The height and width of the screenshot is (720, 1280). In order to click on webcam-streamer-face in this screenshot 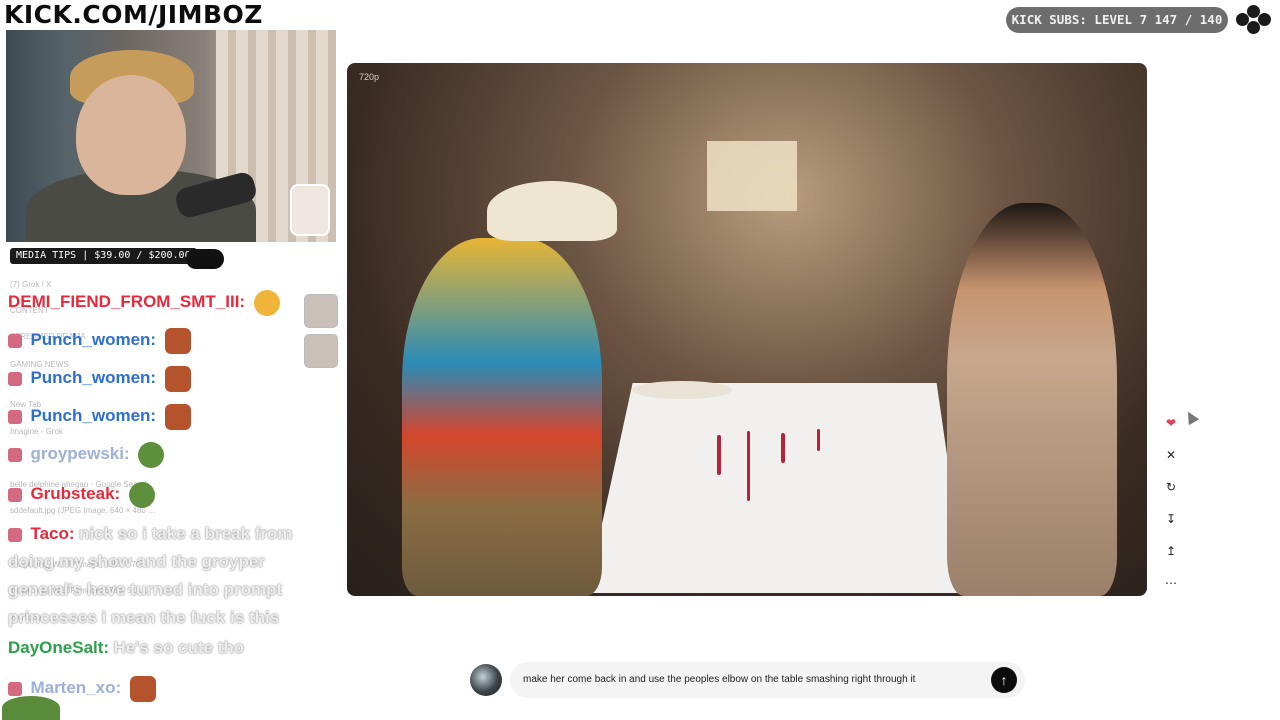, I will do `click(131, 135)`.